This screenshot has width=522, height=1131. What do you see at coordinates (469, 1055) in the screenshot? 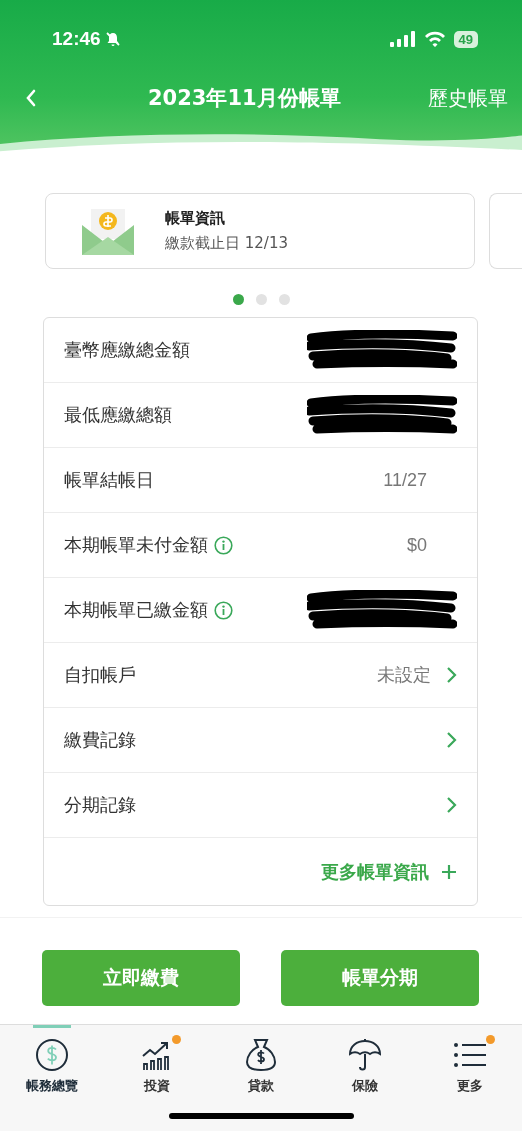
I see `menu-icon` at bounding box center [469, 1055].